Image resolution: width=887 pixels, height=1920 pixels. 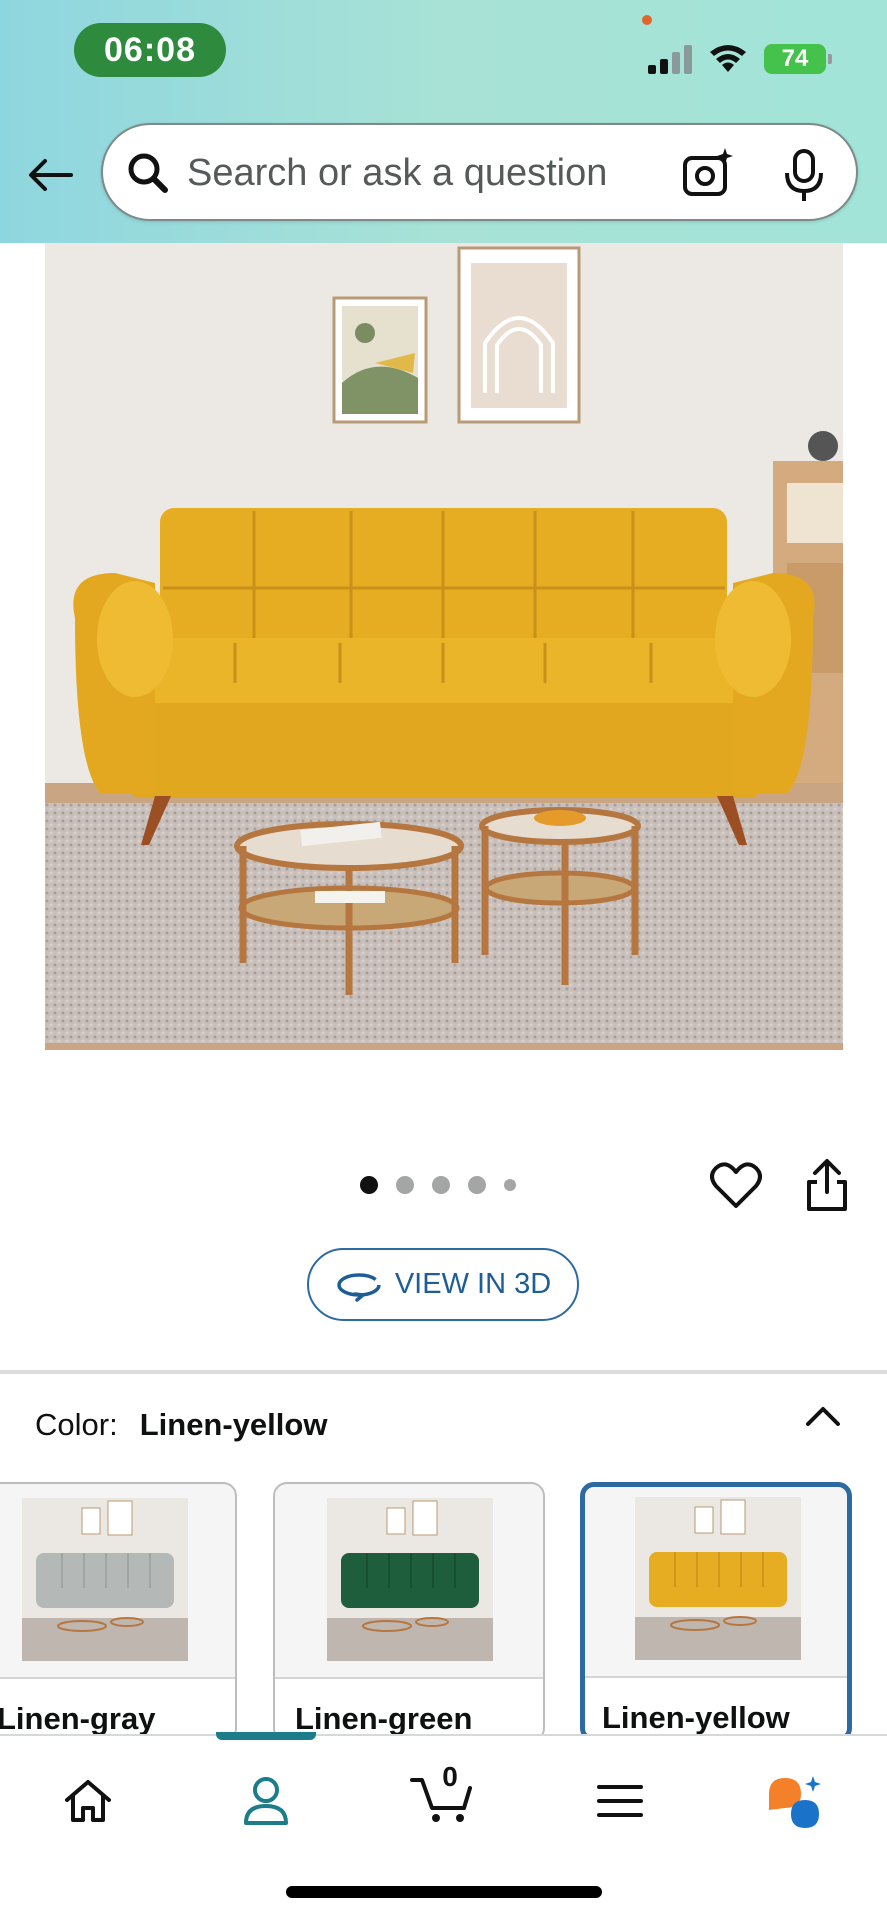 I want to click on search-bar, so click(x=479, y=172).